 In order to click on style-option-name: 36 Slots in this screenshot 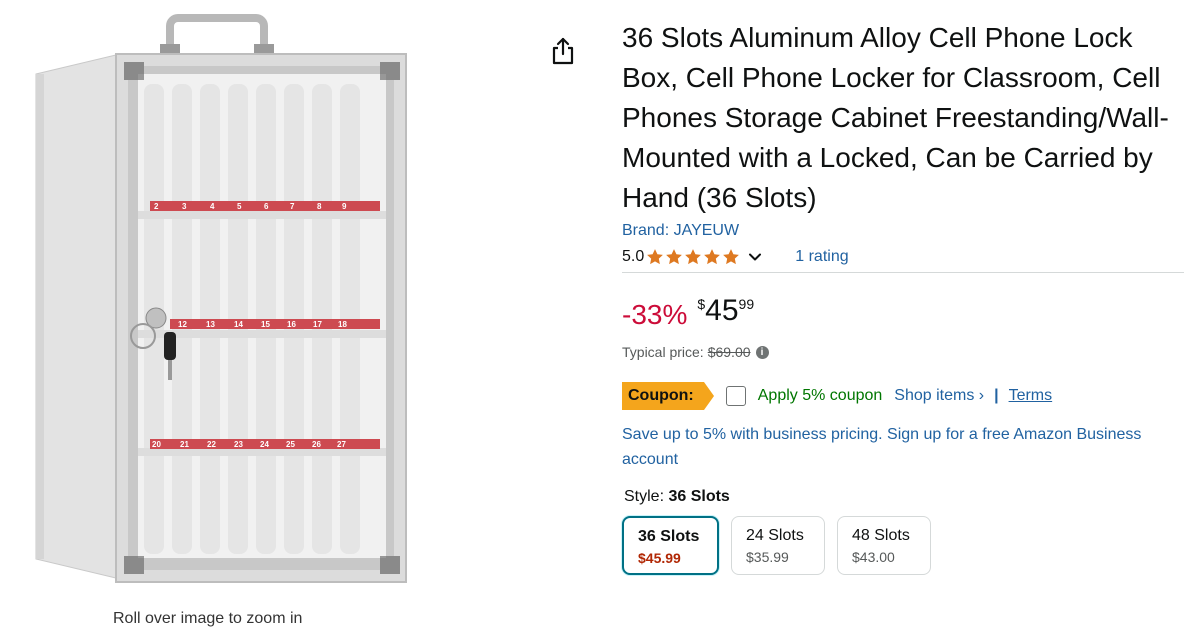, I will do `click(669, 536)`.